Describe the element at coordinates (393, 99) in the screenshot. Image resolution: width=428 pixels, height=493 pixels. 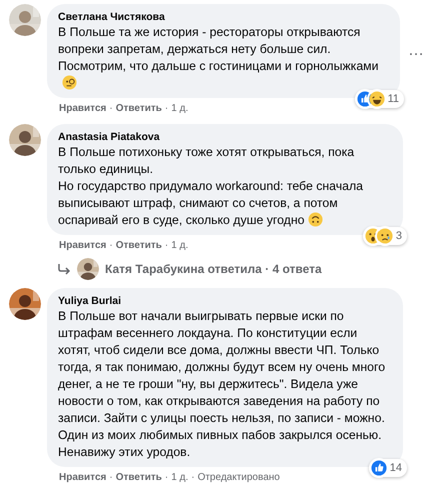
I see `reaction-count: 11` at that location.